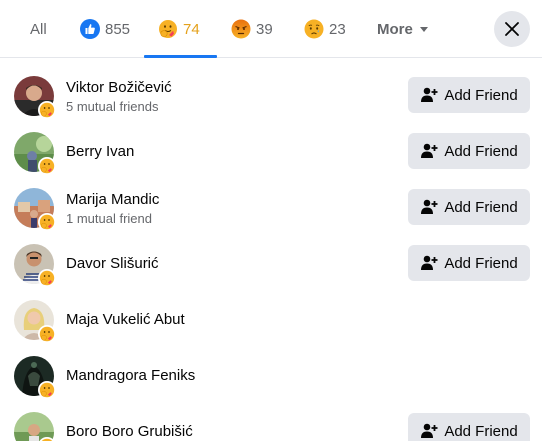 Image resolution: width=542 pixels, height=441 pixels. I want to click on person-info: Davor Slišurić, so click(112, 264).